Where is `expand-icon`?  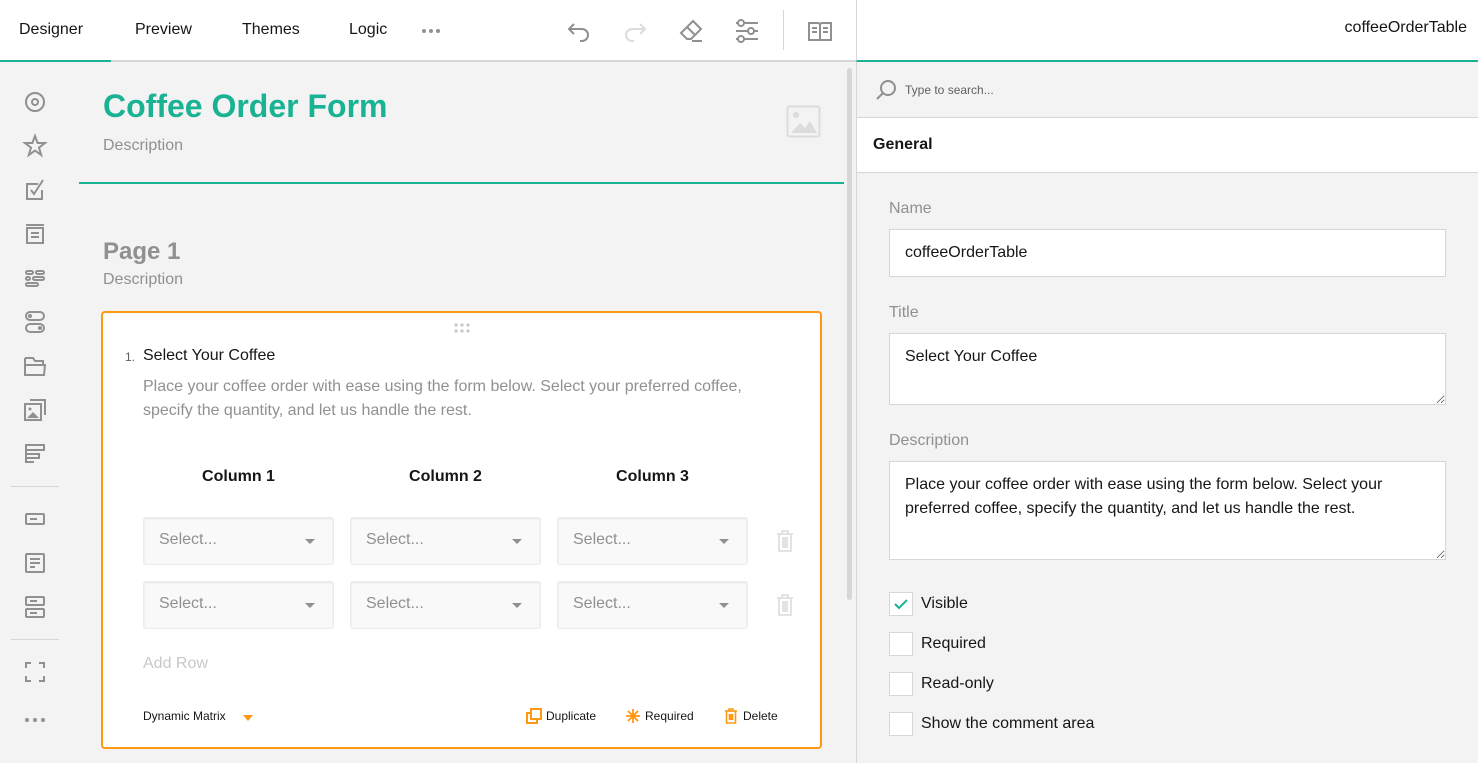 expand-icon is located at coordinates (35, 672).